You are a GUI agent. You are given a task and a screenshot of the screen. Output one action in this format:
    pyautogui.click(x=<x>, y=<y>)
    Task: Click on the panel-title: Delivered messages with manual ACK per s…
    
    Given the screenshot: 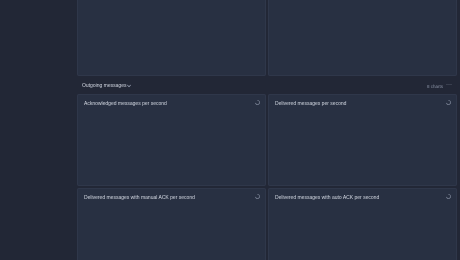 What is the action you would take?
    pyautogui.click(x=139, y=198)
    